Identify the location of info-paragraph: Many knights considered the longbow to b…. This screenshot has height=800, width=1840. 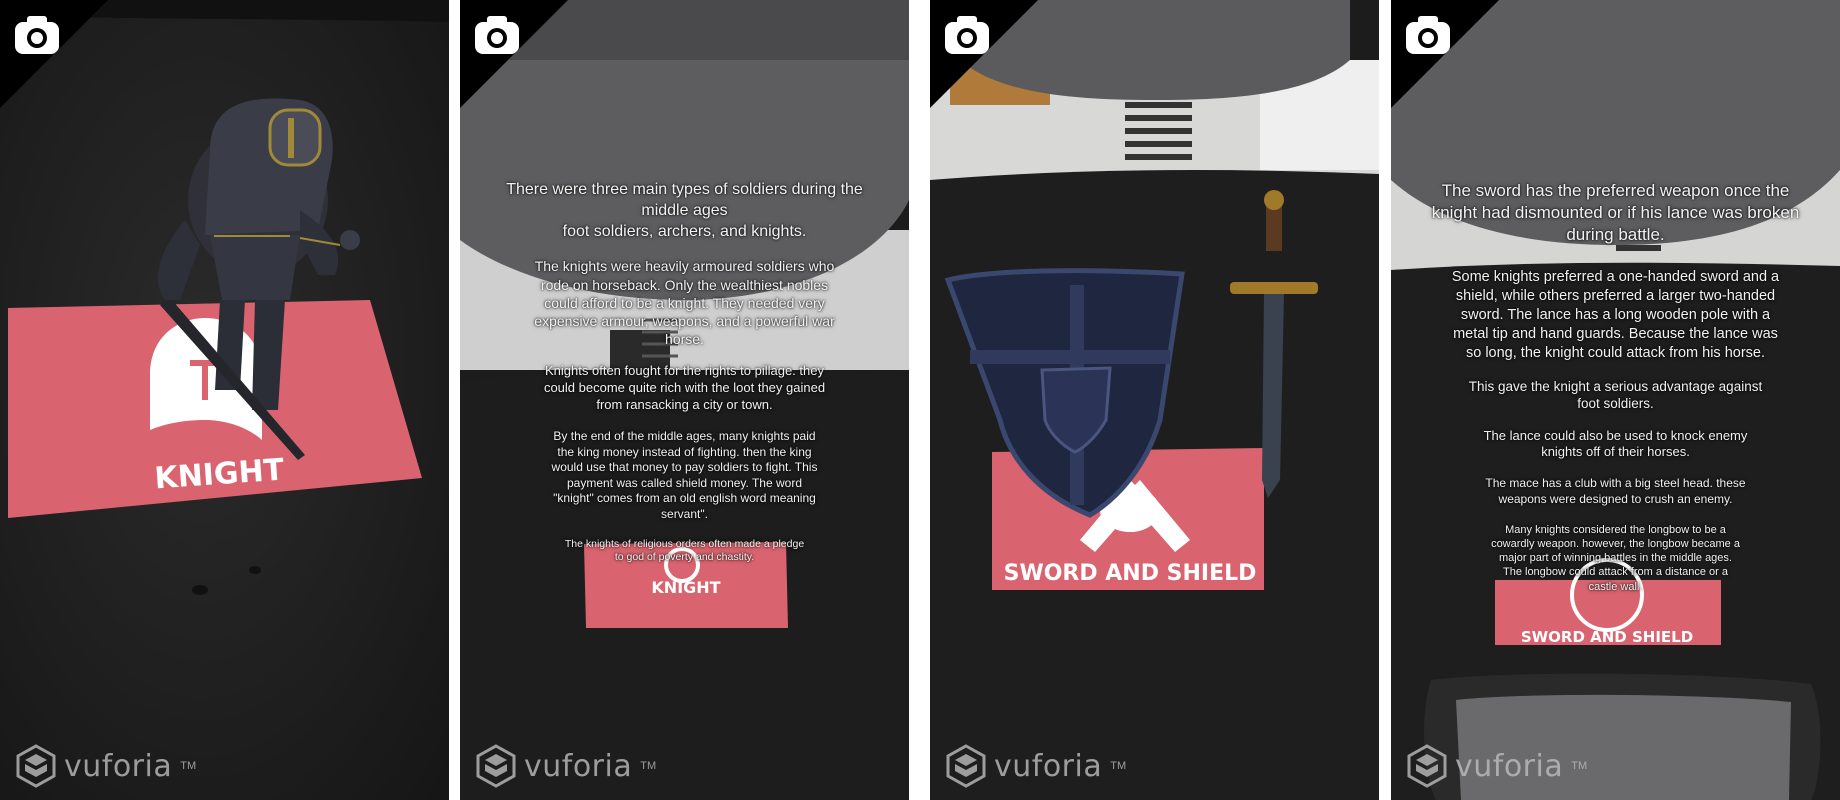
(1615, 558).